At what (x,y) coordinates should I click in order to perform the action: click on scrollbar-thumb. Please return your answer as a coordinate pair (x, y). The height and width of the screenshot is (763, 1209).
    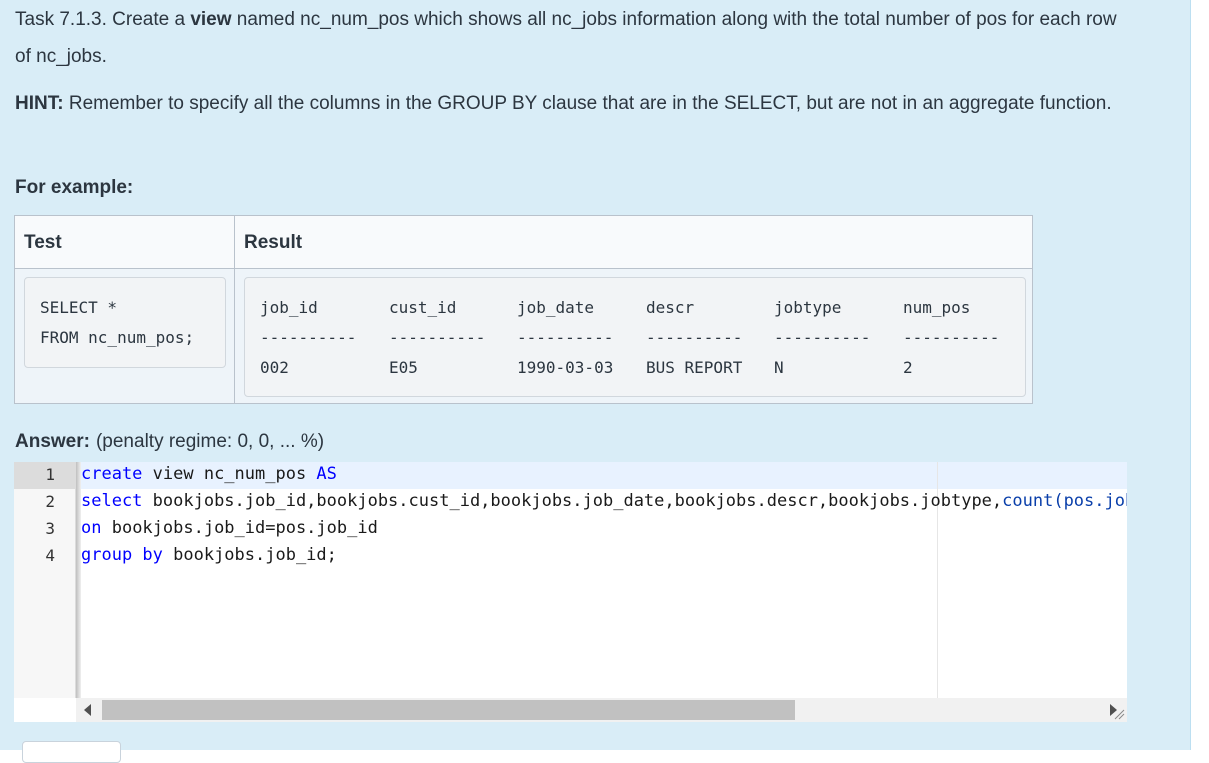
    Looking at the image, I should click on (448, 710).